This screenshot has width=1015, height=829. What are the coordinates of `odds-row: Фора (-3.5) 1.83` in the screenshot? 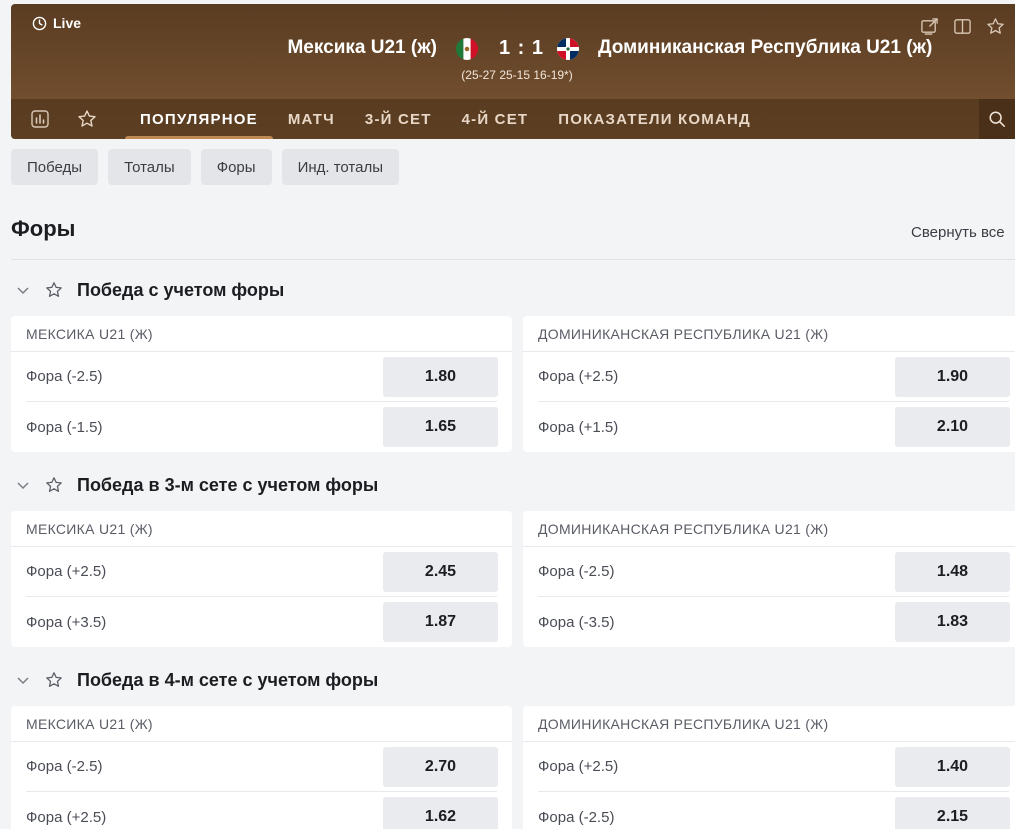 It's located at (774, 622).